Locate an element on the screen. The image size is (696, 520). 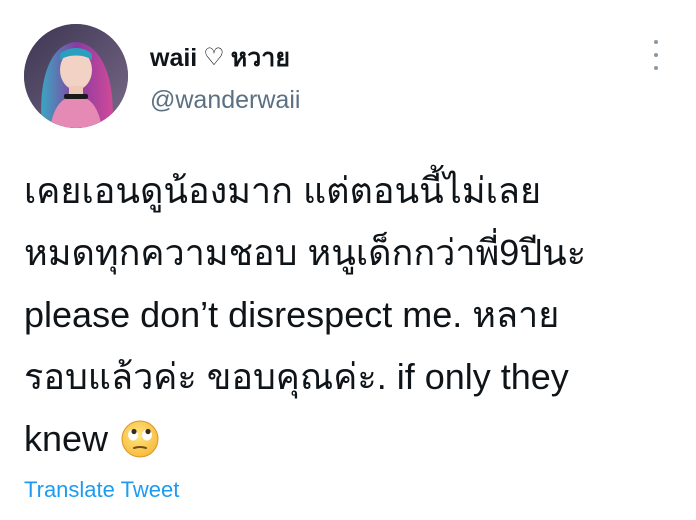
author-name-row: waii ♡ หวาย is located at coordinates (220, 58).